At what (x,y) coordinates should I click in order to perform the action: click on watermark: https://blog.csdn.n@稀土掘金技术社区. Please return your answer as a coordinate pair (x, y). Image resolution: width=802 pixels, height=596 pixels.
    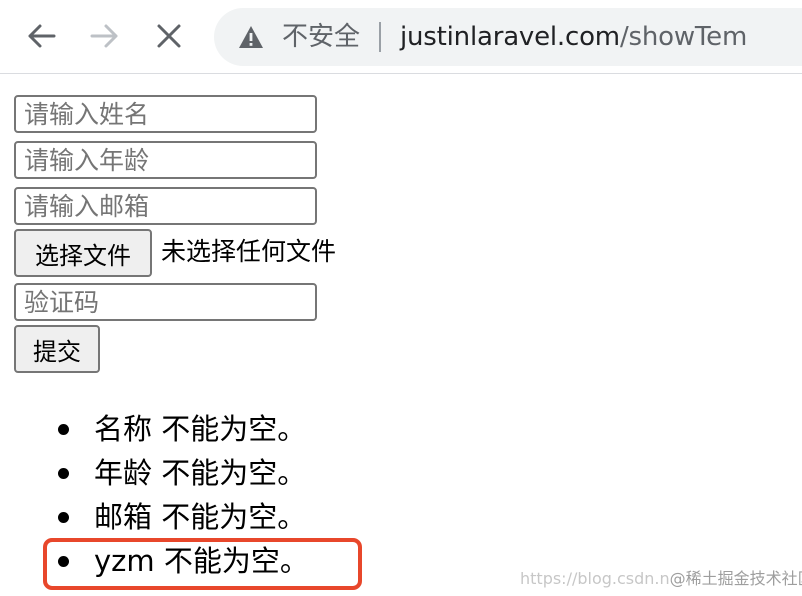
    Looking at the image, I should click on (661, 579).